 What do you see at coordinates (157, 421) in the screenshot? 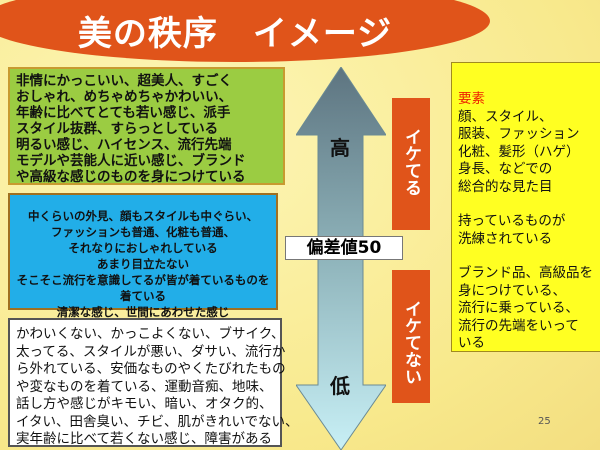
I see `text-line: イタい、田舎臭い、チビ、肌がきれいでない、` at bounding box center [157, 421].